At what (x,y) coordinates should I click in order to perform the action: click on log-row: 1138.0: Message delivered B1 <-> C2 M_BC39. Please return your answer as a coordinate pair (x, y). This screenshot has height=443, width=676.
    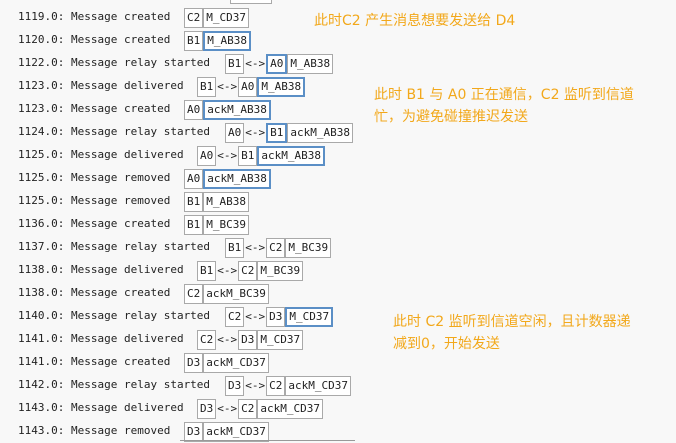
    Looking at the image, I should click on (161, 270).